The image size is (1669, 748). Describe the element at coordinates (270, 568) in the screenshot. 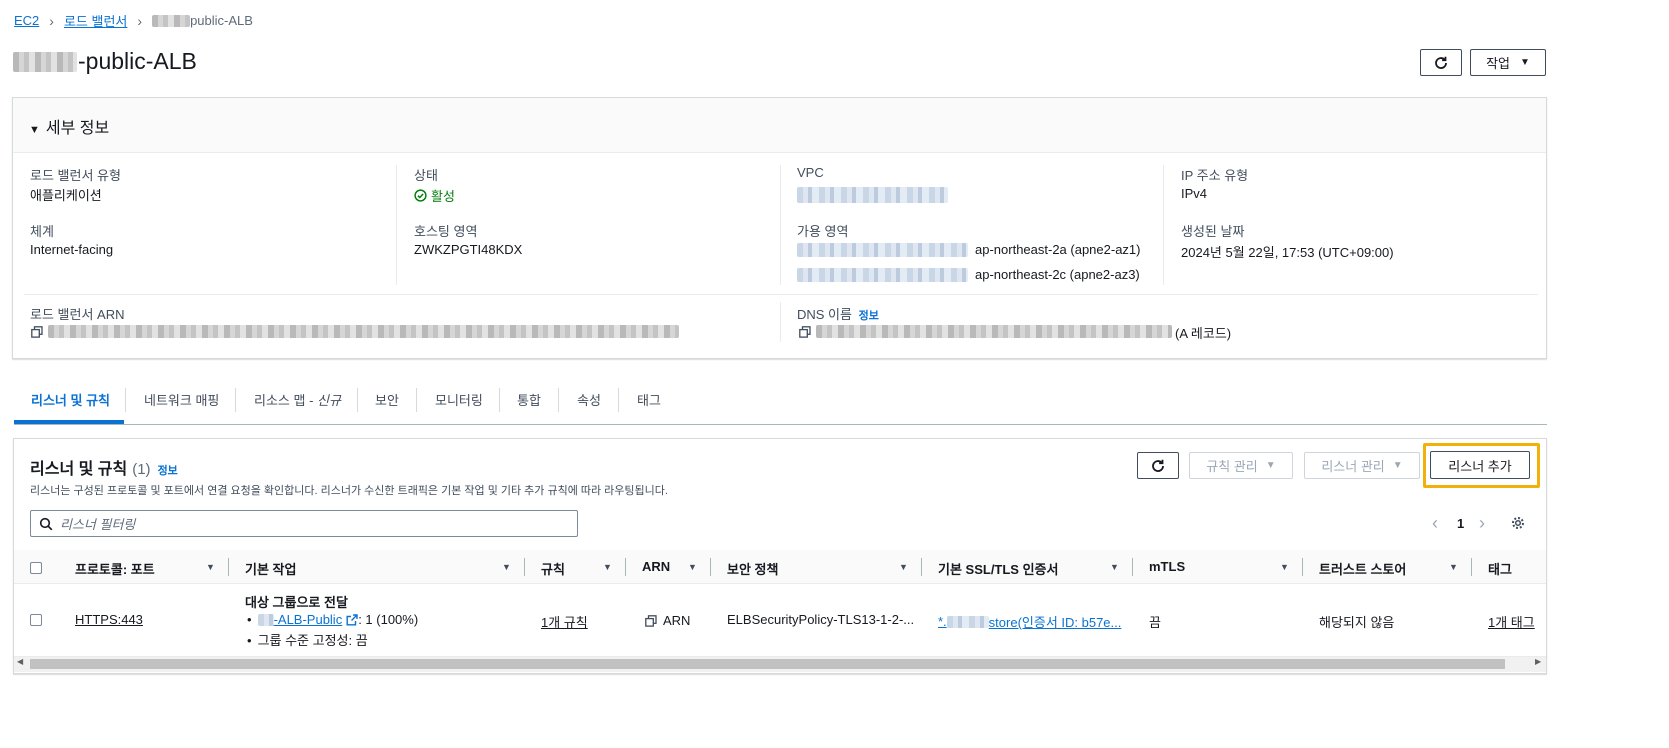

I see `column-default-action: 기본 작업` at that location.